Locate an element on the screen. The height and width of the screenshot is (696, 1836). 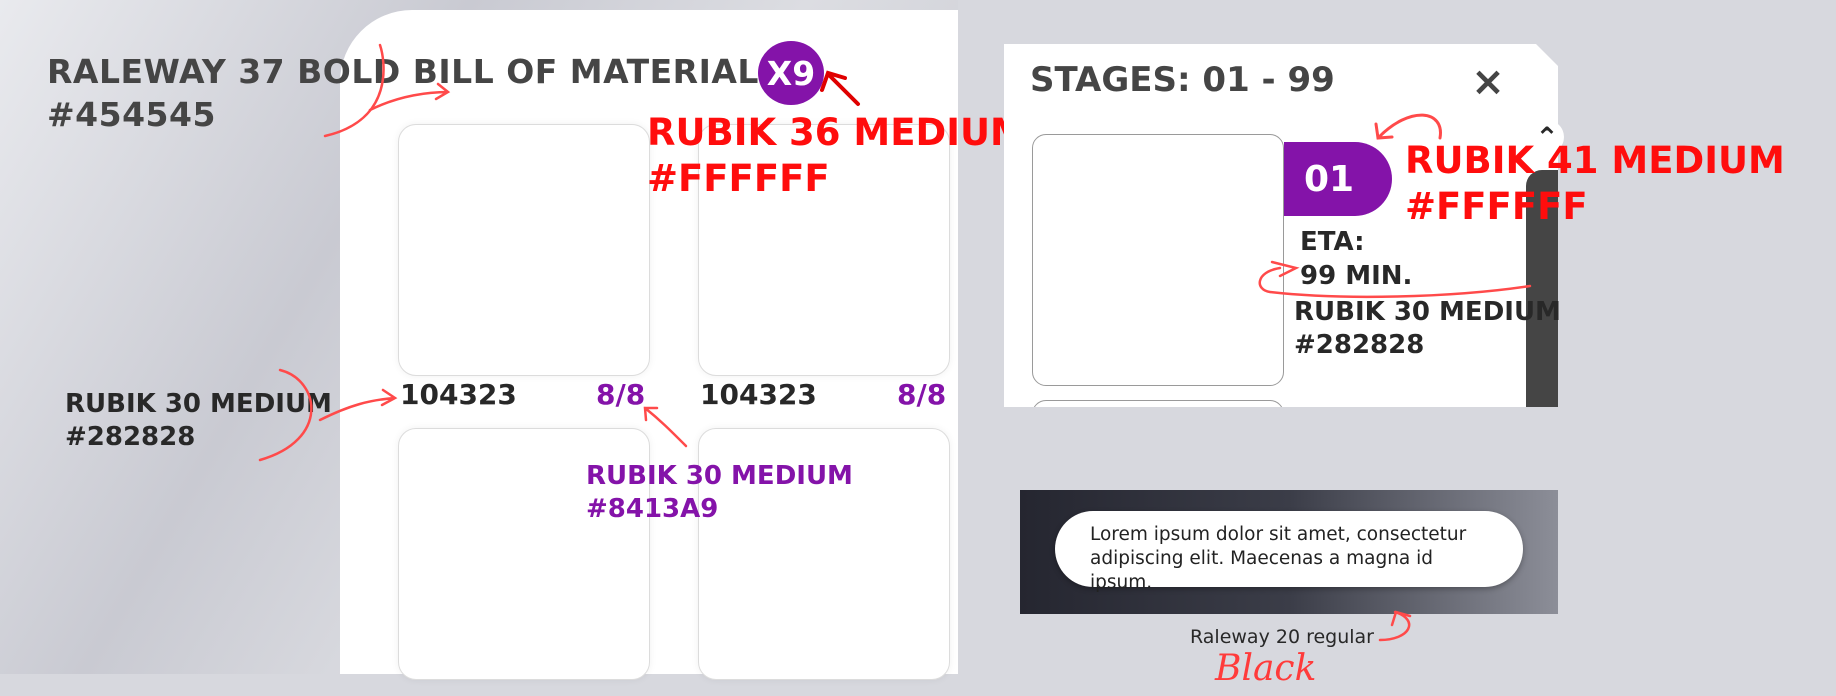
part-count-annotation-color: #8413A9 is located at coordinates (652, 508).